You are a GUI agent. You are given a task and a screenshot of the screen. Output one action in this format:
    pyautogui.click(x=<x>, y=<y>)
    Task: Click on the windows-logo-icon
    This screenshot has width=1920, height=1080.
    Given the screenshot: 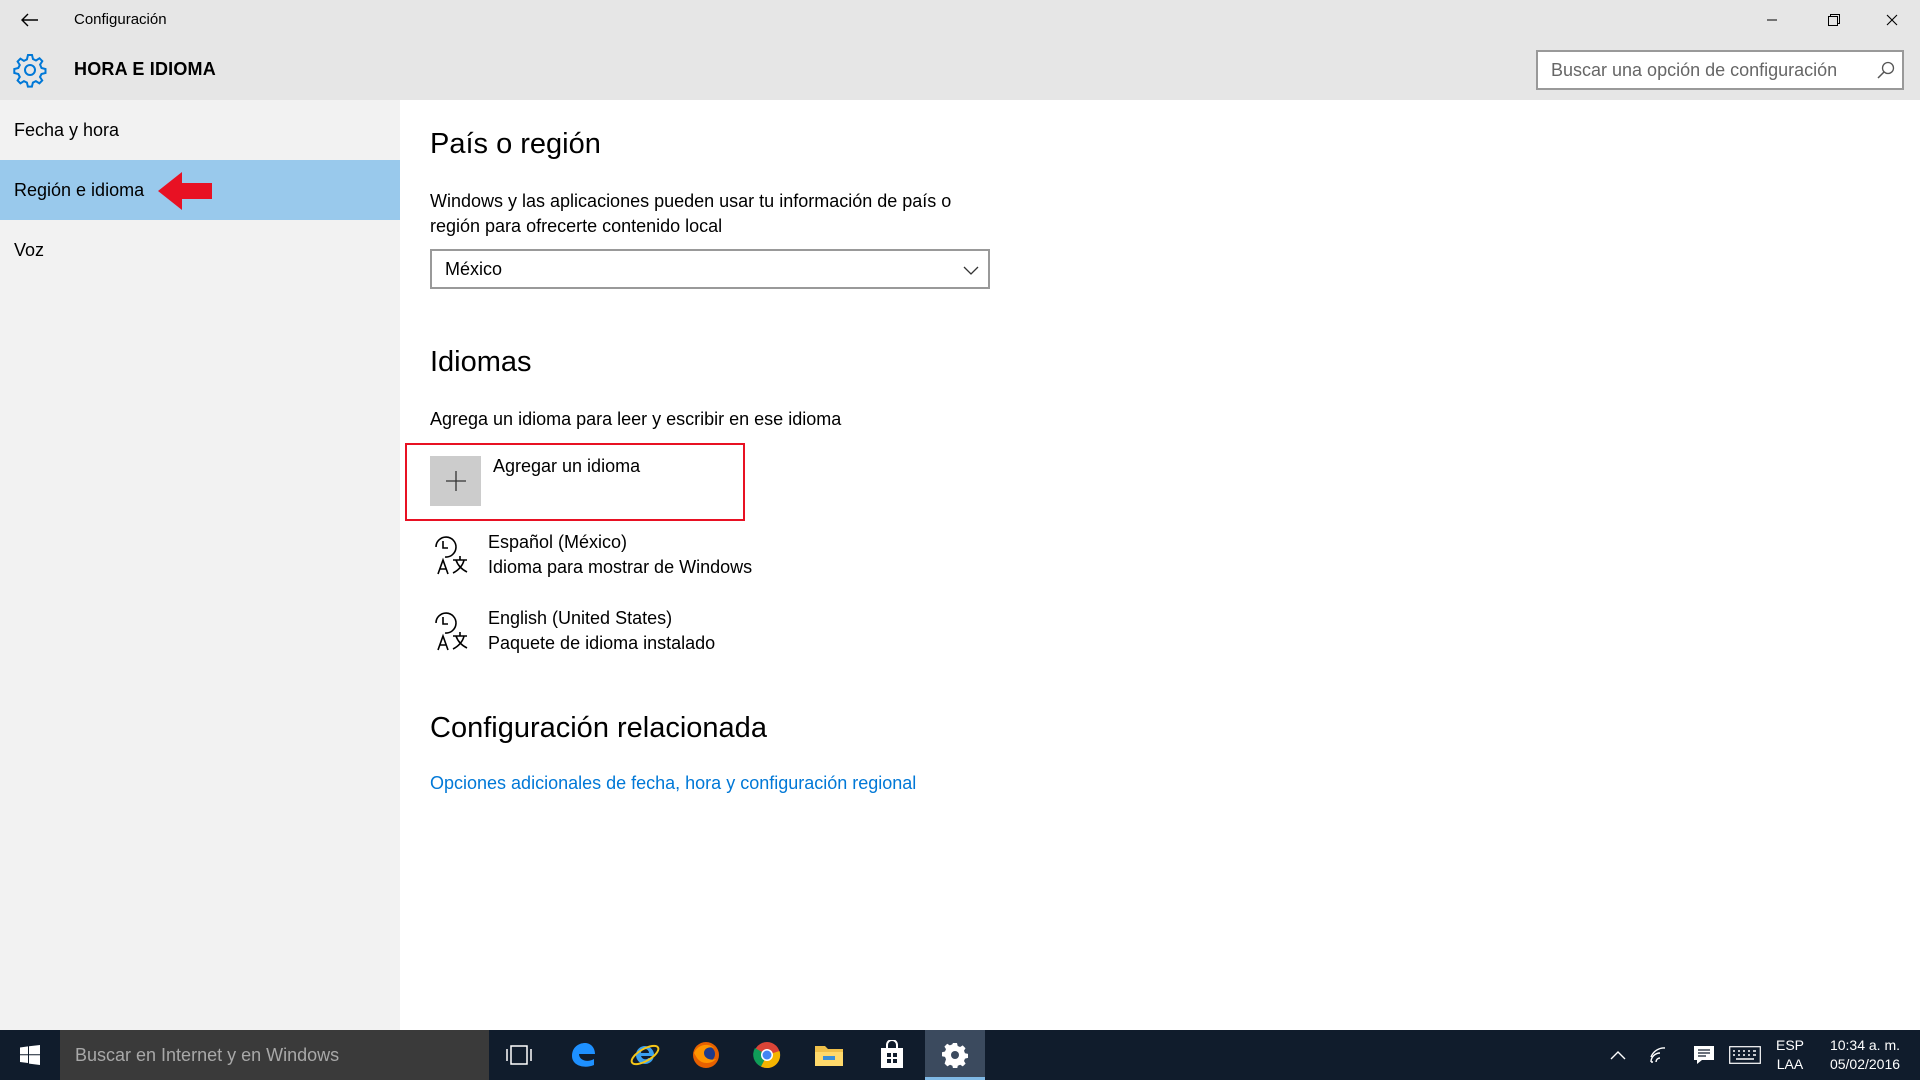 What is the action you would take?
    pyautogui.click(x=30, y=1055)
    